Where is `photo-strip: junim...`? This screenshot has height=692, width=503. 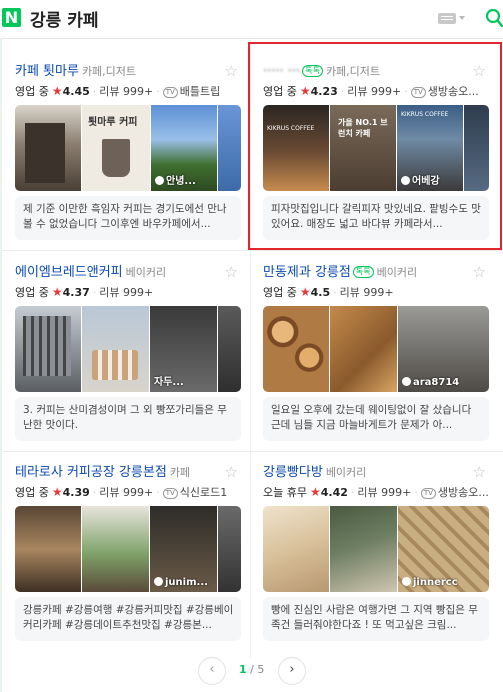
photo-strip: junim... is located at coordinates (128, 549).